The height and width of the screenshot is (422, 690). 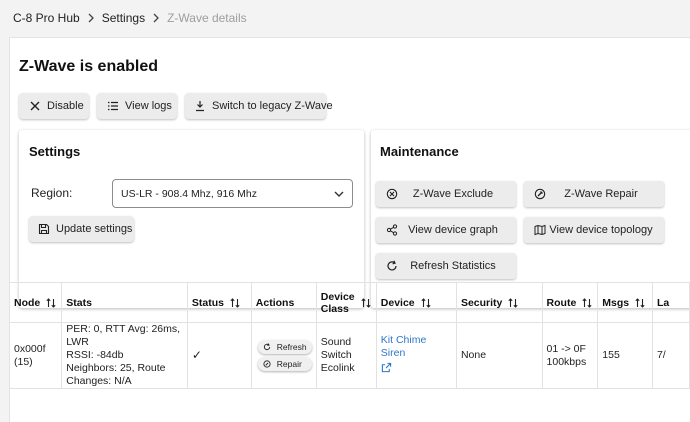 What do you see at coordinates (88, 66) in the screenshot?
I see `page-title: Z-Wave is enabled` at bounding box center [88, 66].